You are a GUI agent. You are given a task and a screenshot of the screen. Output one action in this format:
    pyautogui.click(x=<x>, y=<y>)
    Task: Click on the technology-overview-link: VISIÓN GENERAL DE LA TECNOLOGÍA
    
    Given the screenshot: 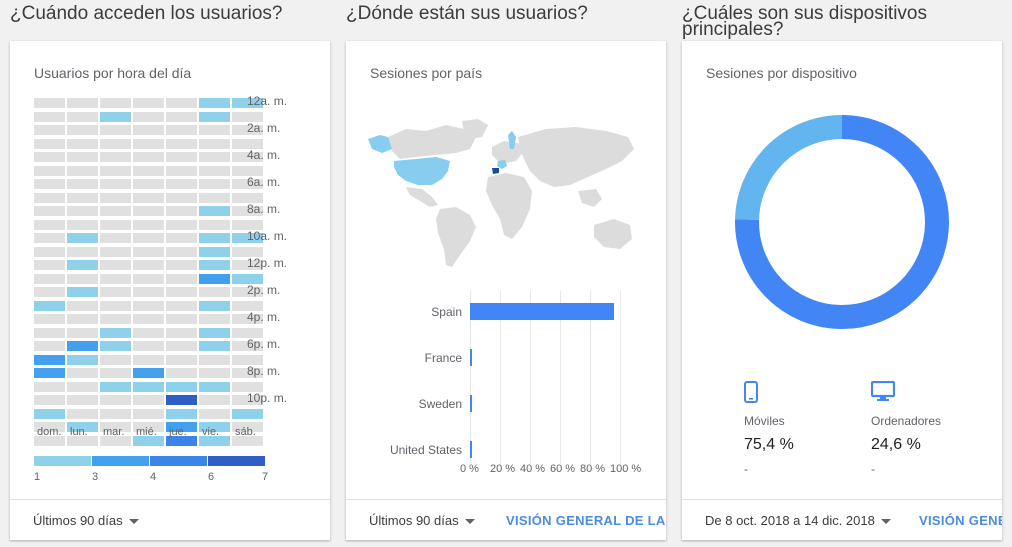 What is the action you would take?
    pyautogui.click(x=960, y=520)
    